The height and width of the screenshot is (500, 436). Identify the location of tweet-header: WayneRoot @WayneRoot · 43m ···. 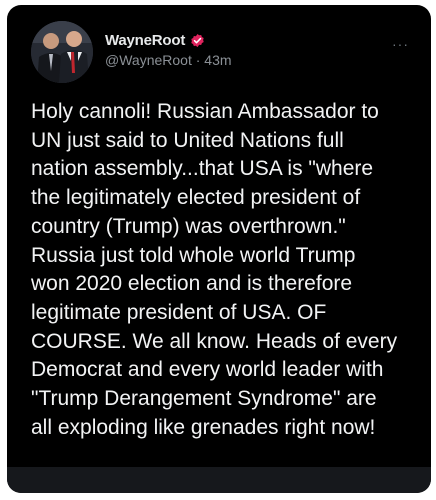
(224, 52).